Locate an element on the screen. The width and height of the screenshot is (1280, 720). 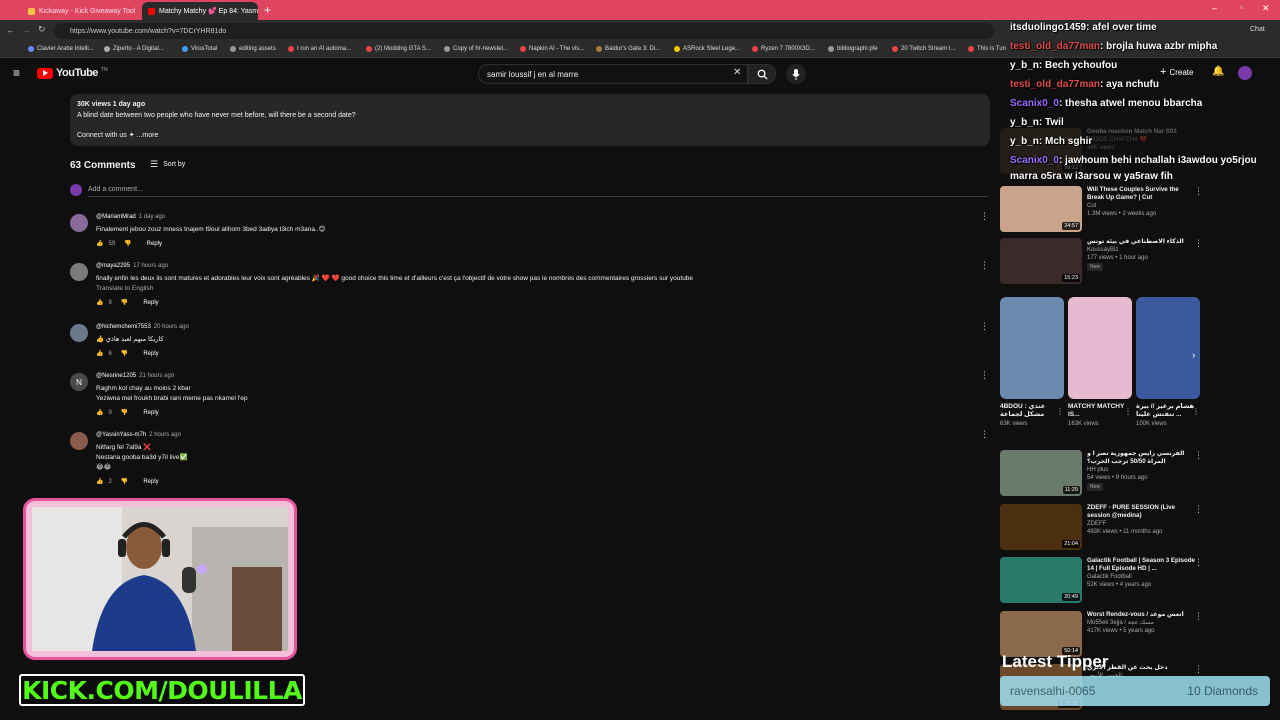
video-thumbnail: 11:29 is located at coordinates (1041, 473).